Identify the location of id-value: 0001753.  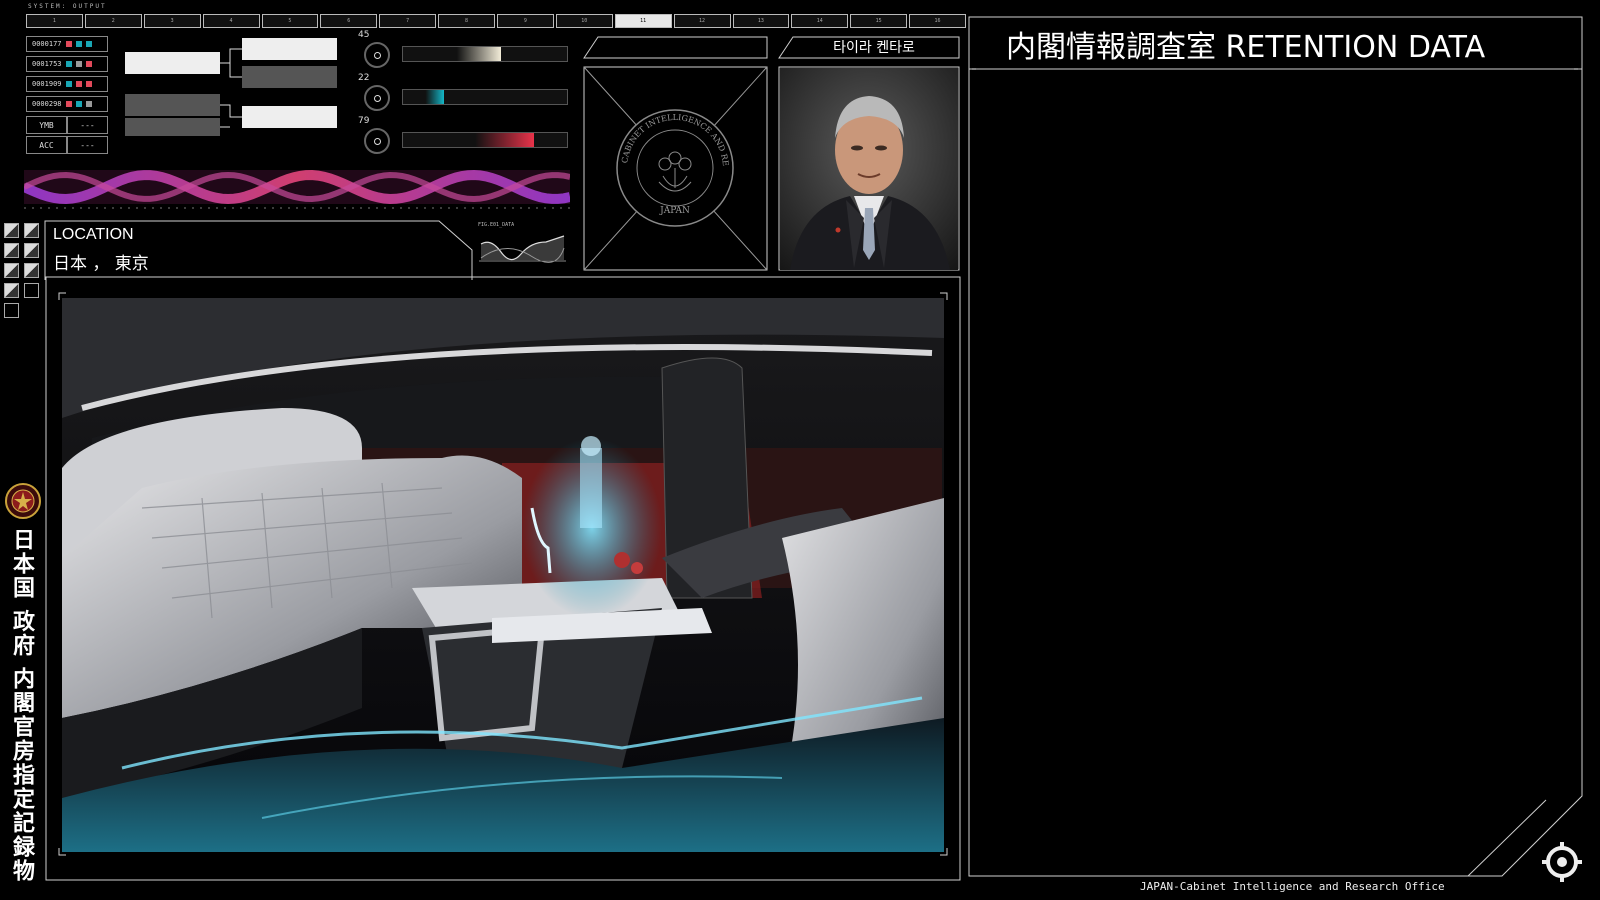
(47, 64).